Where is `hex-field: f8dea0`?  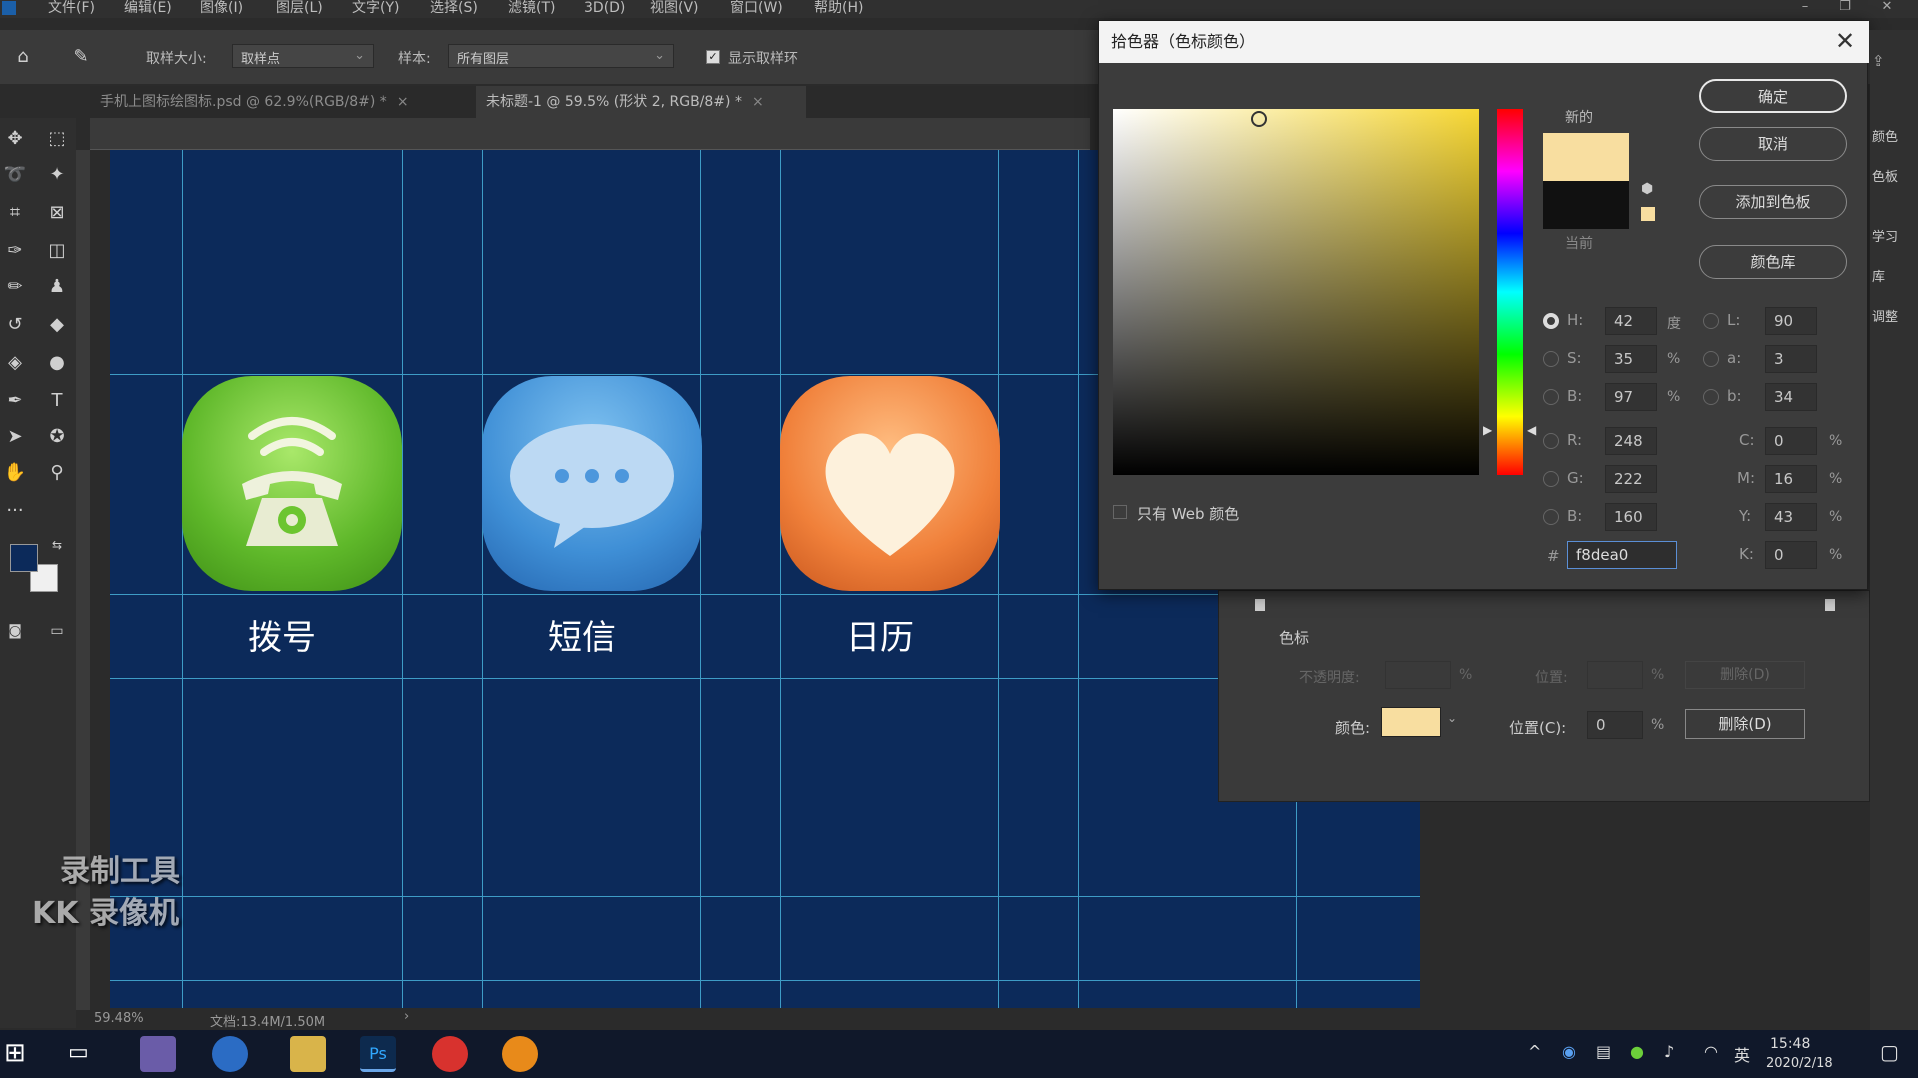 hex-field: f8dea0 is located at coordinates (1622, 555).